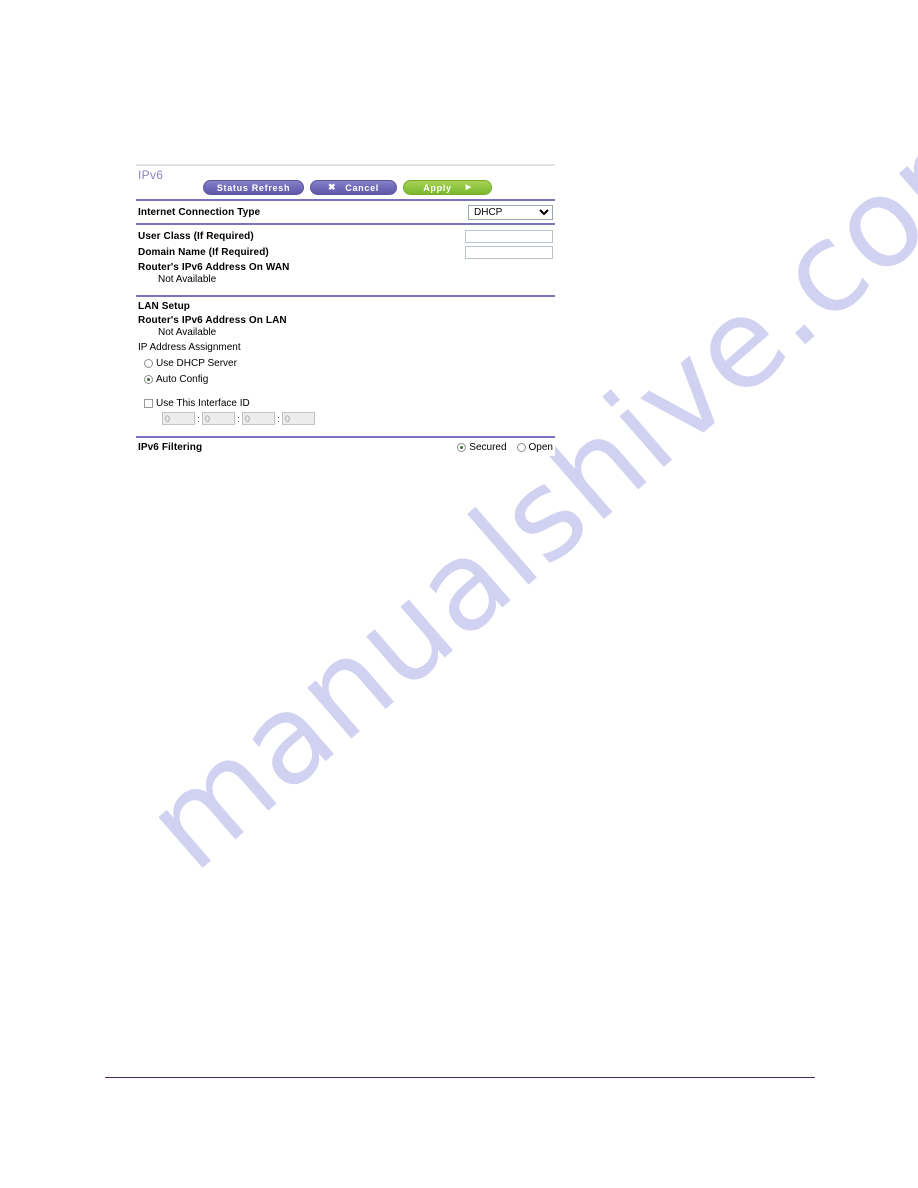 The height and width of the screenshot is (1188, 918). I want to click on lan-ipv6-address-row: Router's IPv6 Address On LAN, so click(345, 320).